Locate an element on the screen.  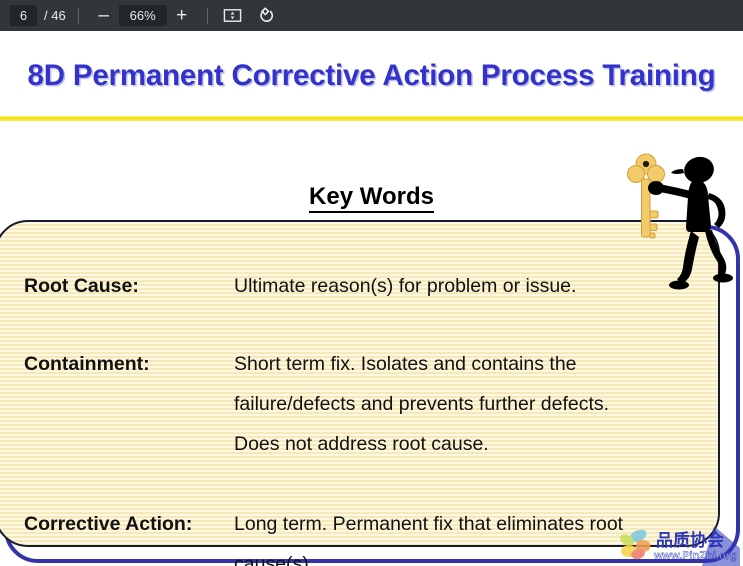
title-underline-rule is located at coordinates (371, 118).